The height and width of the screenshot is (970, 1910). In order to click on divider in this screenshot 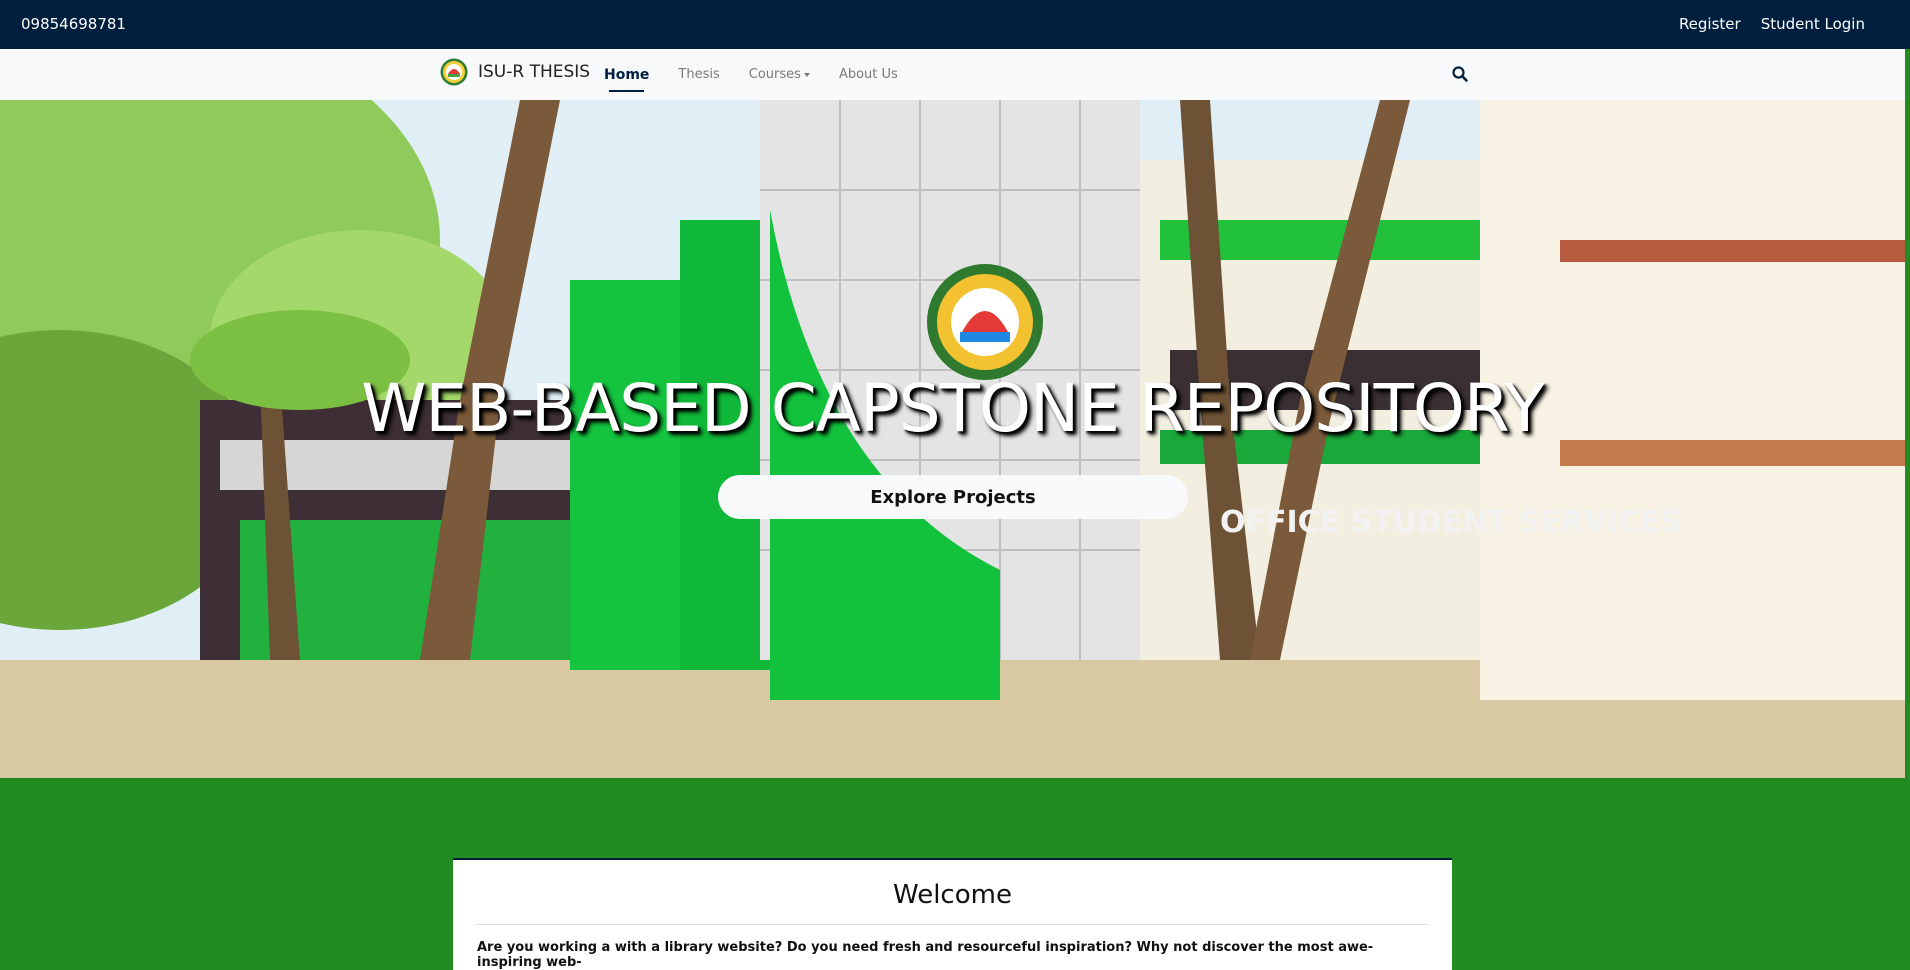, I will do `click(952, 924)`.